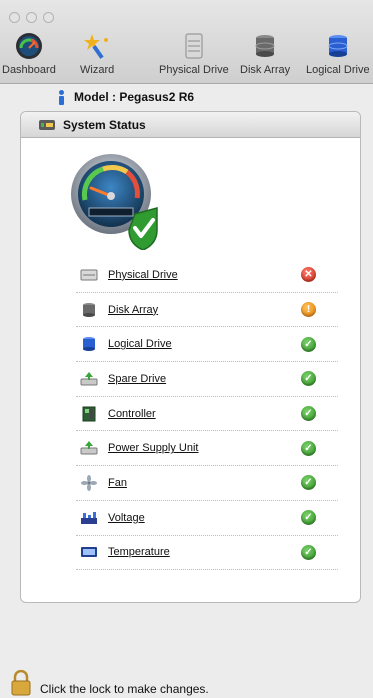 Image resolution: width=373 pixels, height=698 pixels. Describe the element at coordinates (119, 200) in the screenshot. I see `system-health-gauge-icon` at that location.